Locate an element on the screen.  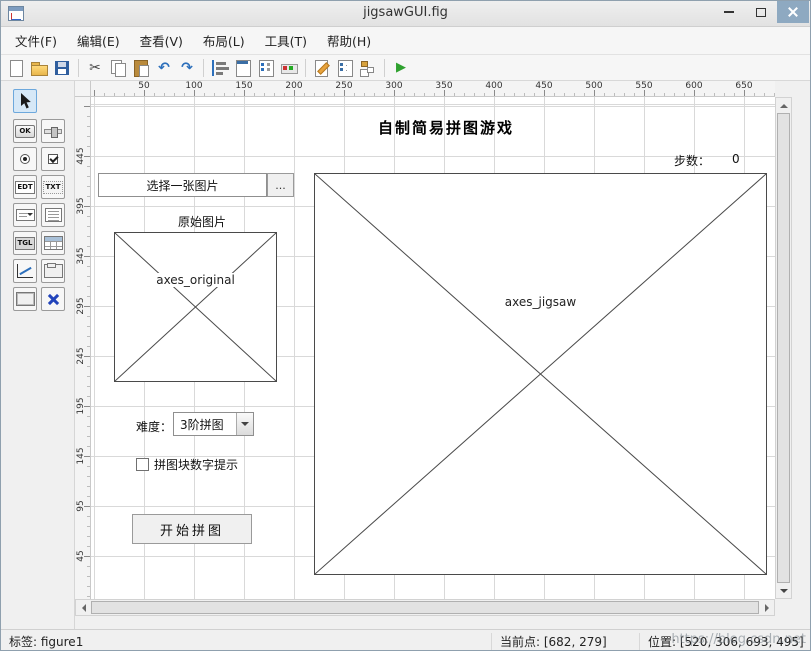
component-palette: OK EDT TXT TGL is located at coordinates (38, 355).